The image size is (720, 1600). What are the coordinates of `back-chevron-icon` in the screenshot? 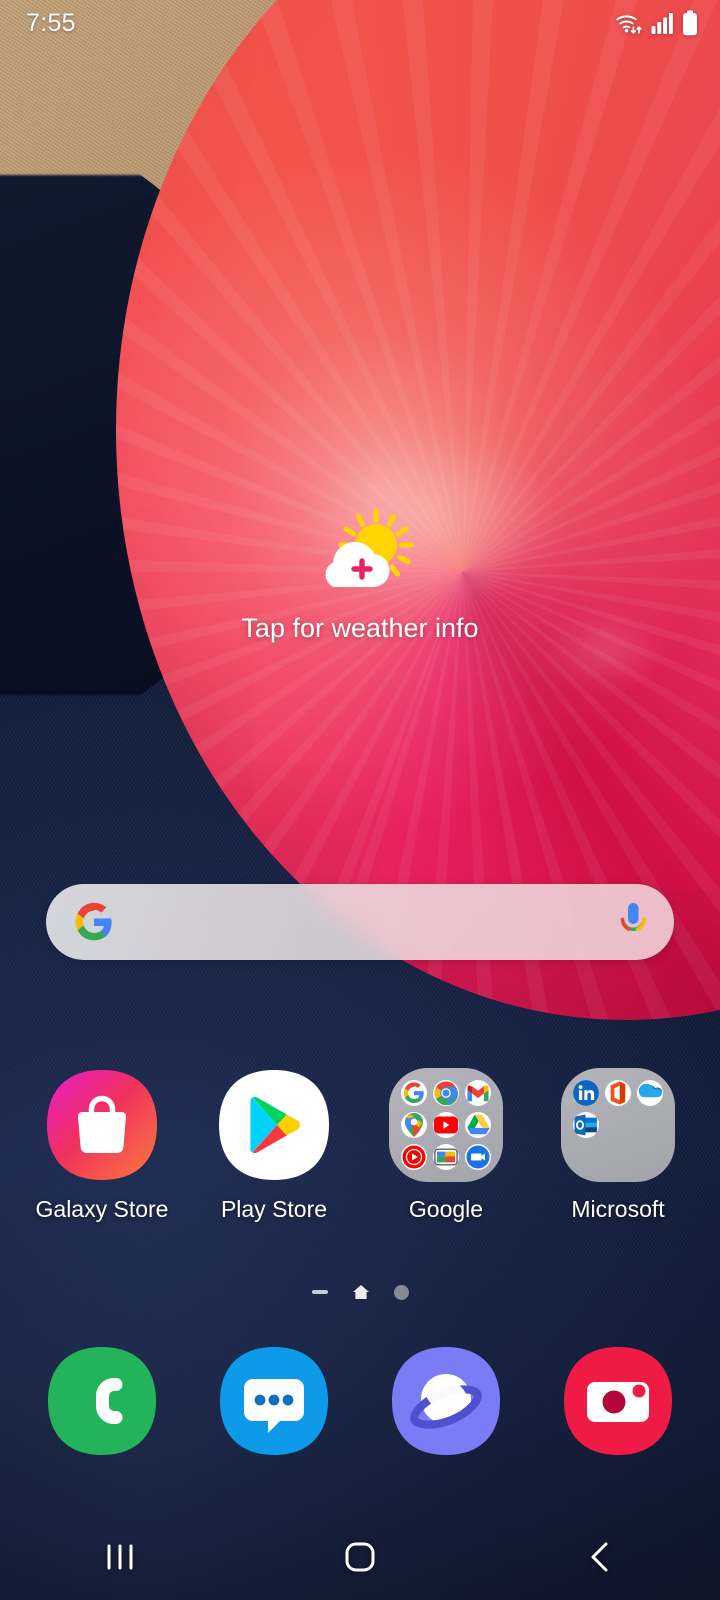 It's located at (599, 1557).